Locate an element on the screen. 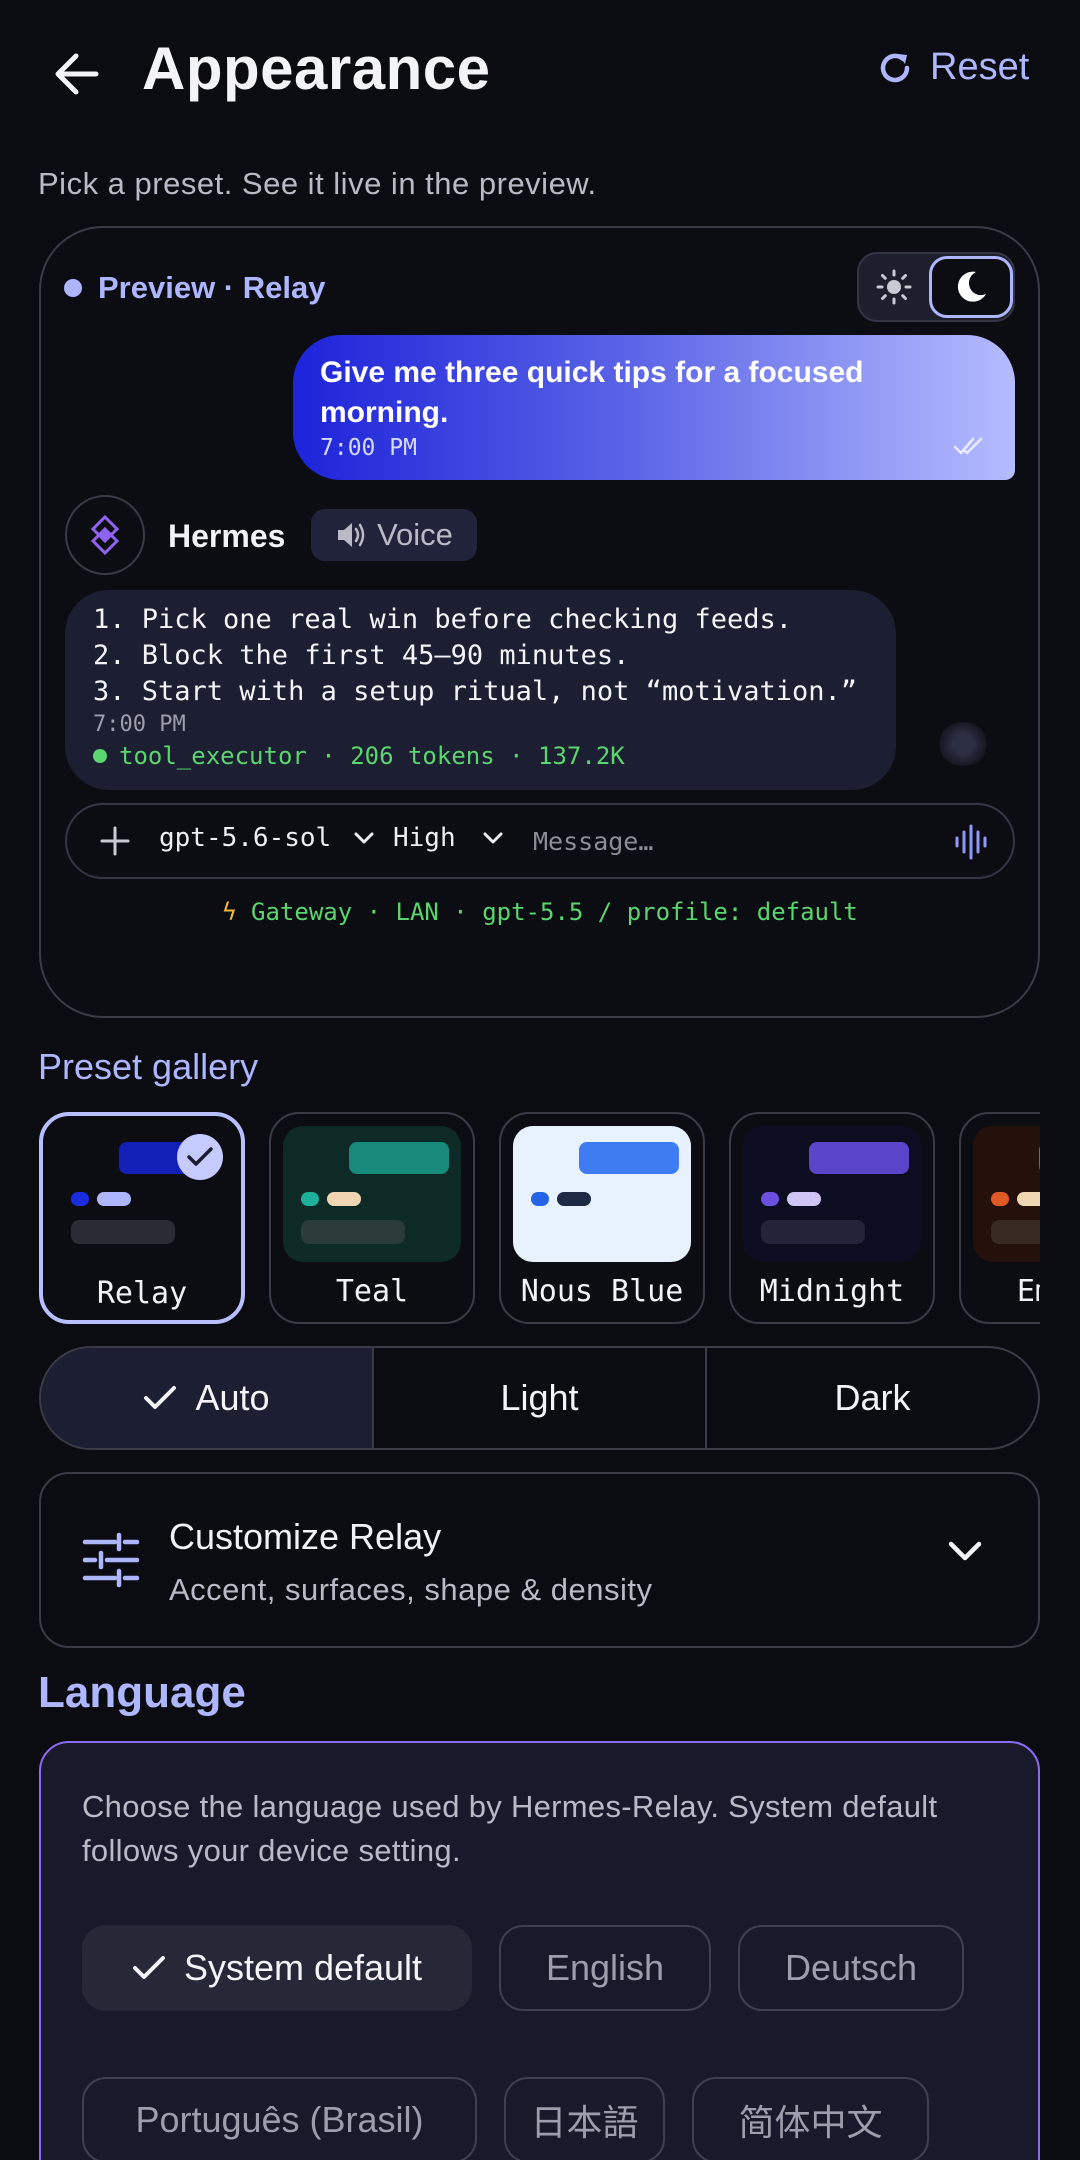 The image size is (1080, 2160). preset-ember: Ember is located at coordinates (999, 1218).